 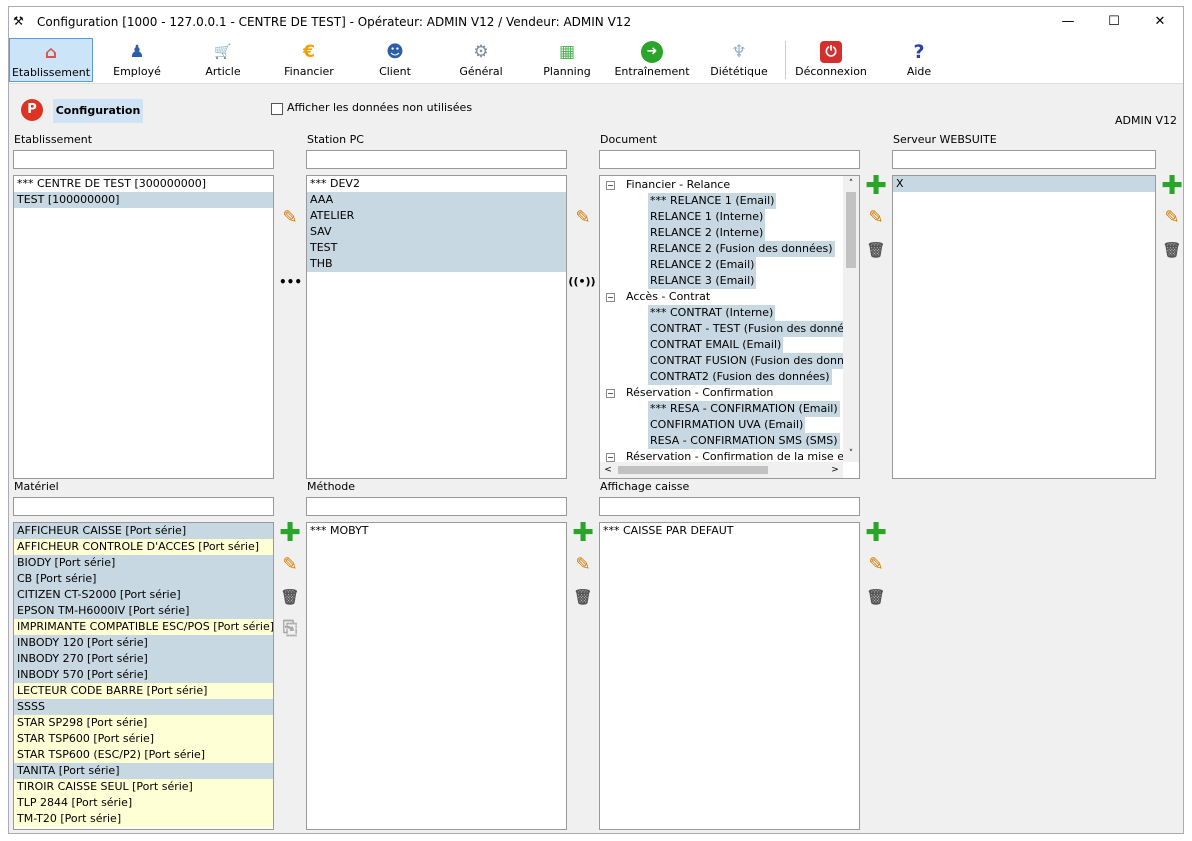 I want to click on delete-affichage-button: 🗑, so click(x=876, y=597).